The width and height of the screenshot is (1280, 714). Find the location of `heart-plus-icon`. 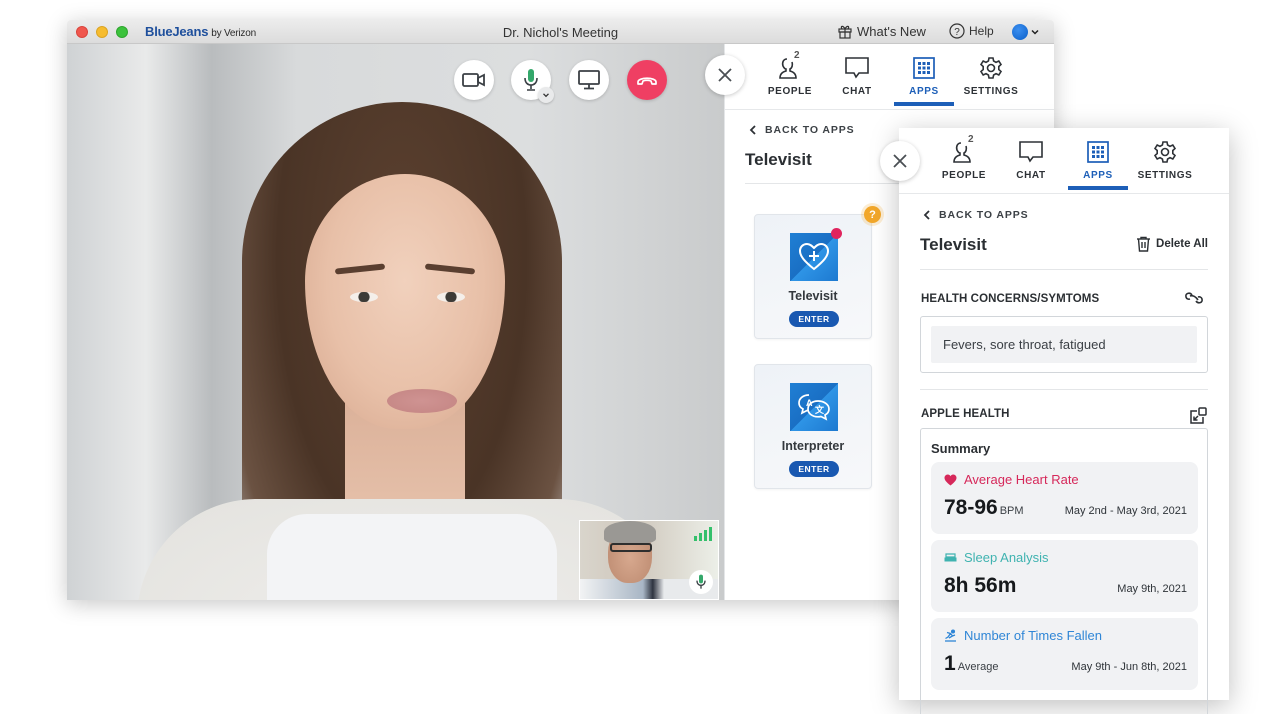

heart-plus-icon is located at coordinates (814, 256).